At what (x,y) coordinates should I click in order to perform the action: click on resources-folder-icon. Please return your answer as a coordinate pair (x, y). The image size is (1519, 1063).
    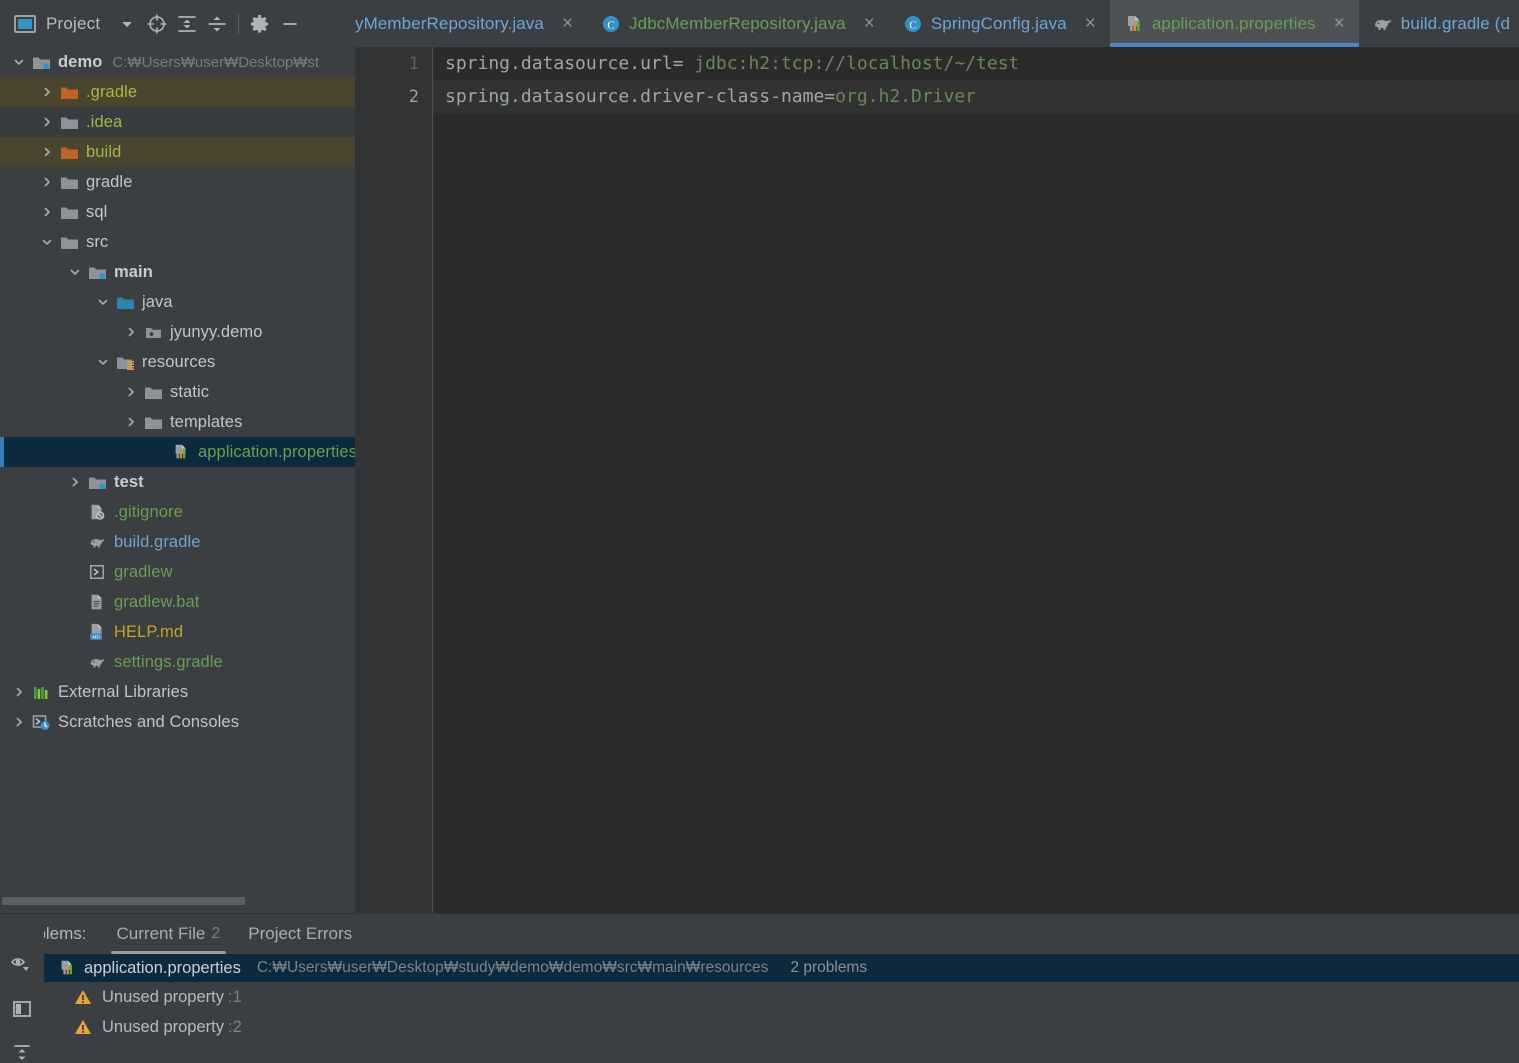
    Looking at the image, I should click on (125, 362).